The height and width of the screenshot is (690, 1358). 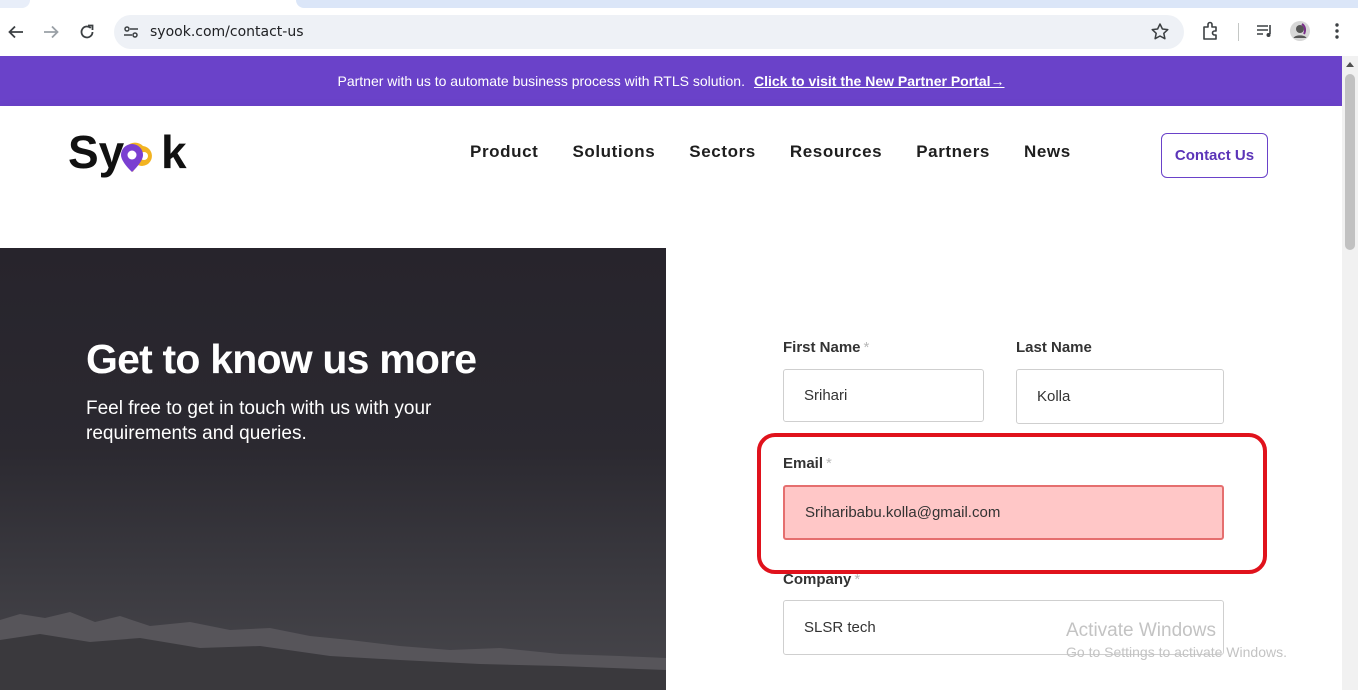 What do you see at coordinates (1054, 347) in the screenshot?
I see `last-name-label: Last Name` at bounding box center [1054, 347].